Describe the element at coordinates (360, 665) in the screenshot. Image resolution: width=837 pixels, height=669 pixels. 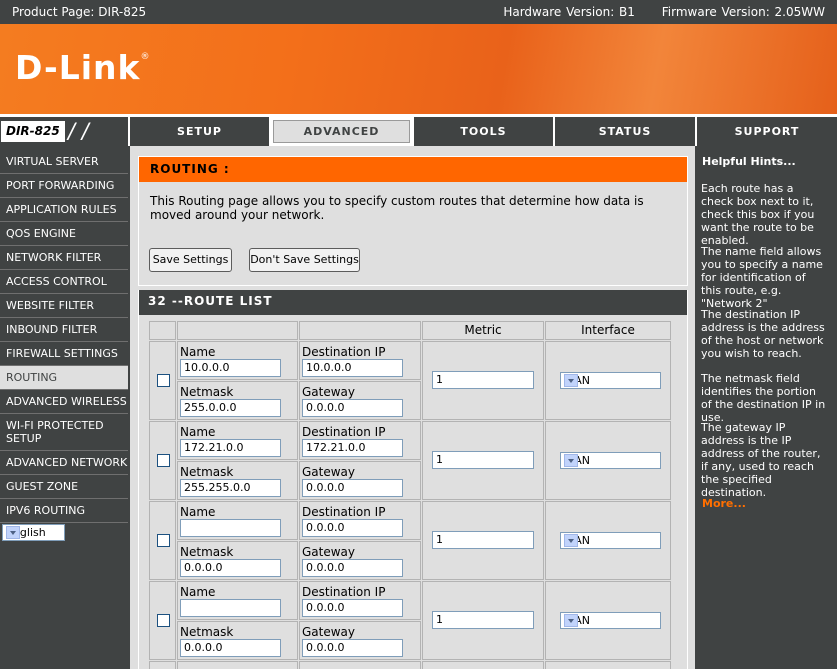
I see `destination-cell` at that location.